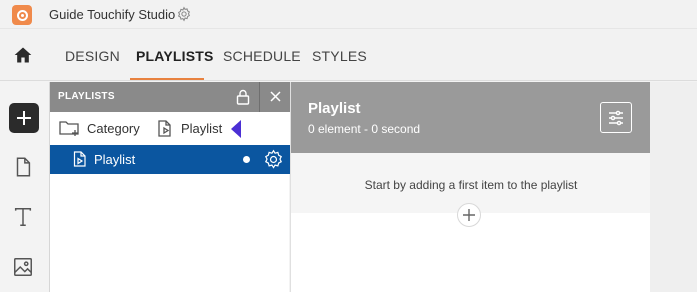 This screenshot has width=697, height=292. What do you see at coordinates (471, 117) in the screenshot?
I see `playlist-header: Playlist 0 element - 0 second` at bounding box center [471, 117].